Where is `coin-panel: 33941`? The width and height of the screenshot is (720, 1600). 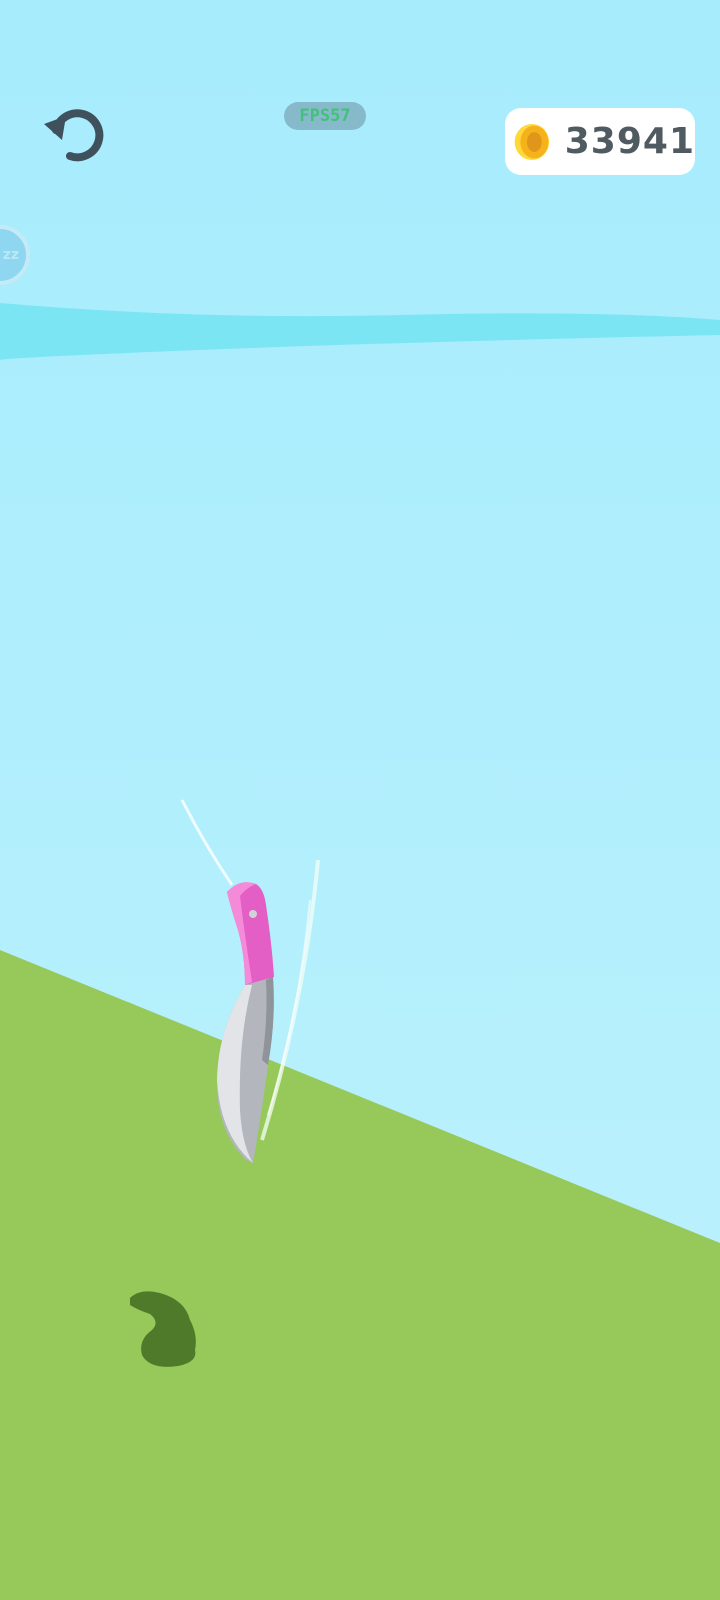
coin-panel: 33941 is located at coordinates (600, 141).